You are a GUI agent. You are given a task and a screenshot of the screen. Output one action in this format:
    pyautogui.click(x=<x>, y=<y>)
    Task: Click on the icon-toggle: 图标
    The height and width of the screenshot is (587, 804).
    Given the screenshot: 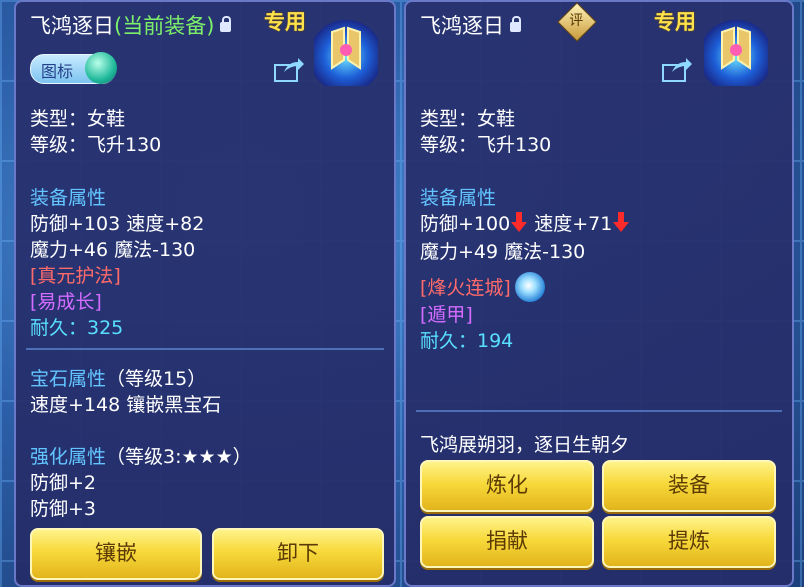 What is the action you would take?
    pyautogui.click(x=73, y=68)
    